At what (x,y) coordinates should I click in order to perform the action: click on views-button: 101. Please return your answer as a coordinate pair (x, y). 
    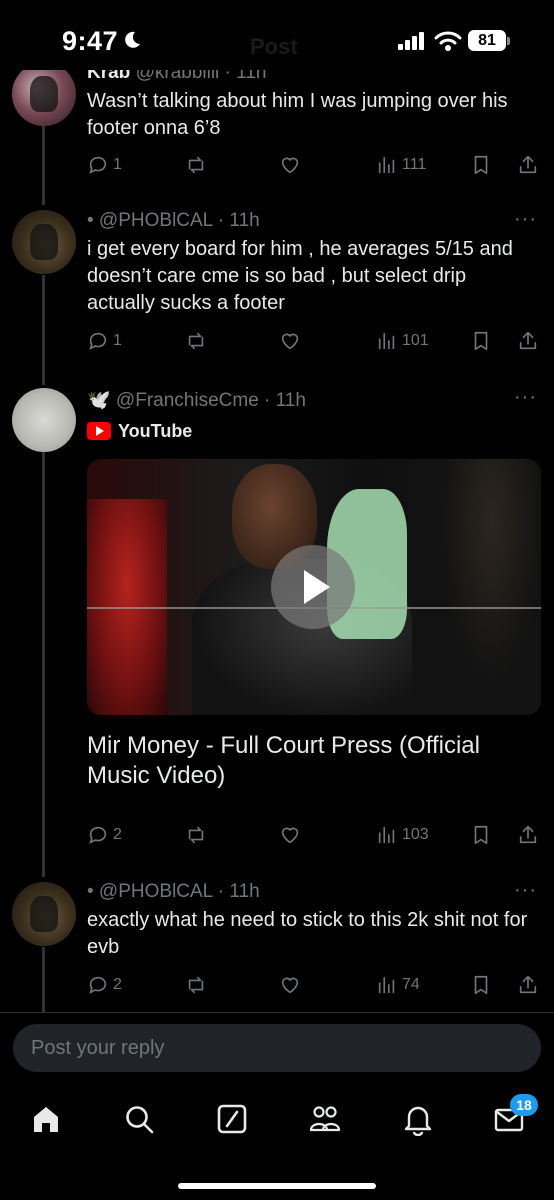
    Looking at the image, I should click on (402, 341).